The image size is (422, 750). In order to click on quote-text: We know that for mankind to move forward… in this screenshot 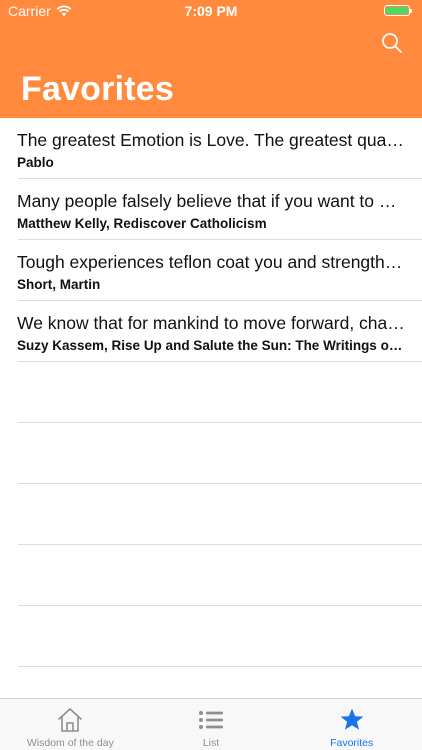, I will do `click(211, 323)`.